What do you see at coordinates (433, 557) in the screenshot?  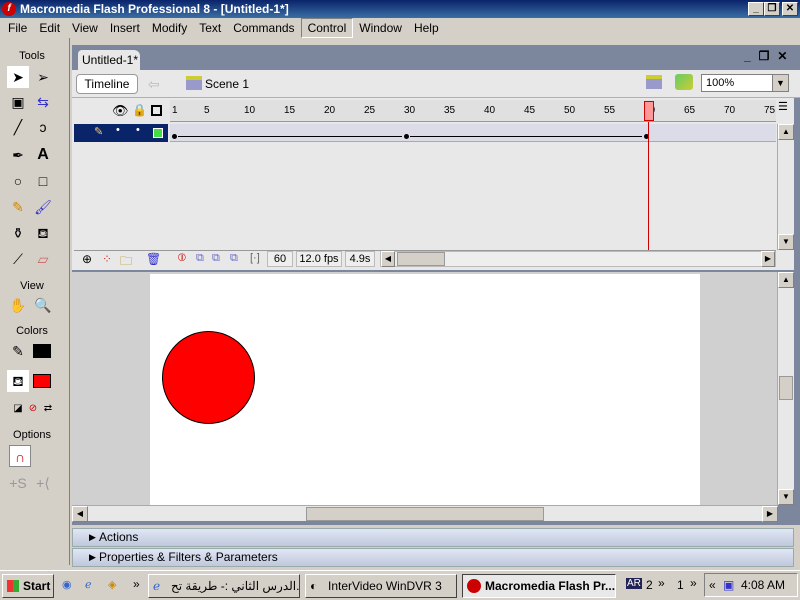 I see `properties-panel-header: ▶ Properties & Filters & Parameters` at bounding box center [433, 557].